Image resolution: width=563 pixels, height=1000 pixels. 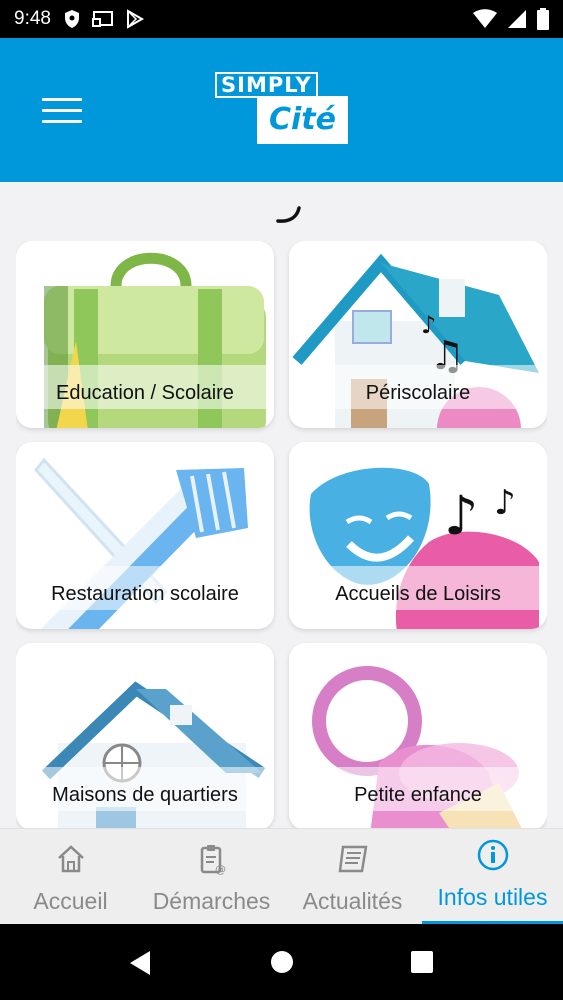 What do you see at coordinates (418, 393) in the screenshot?
I see `category-label: Périscolaire` at bounding box center [418, 393].